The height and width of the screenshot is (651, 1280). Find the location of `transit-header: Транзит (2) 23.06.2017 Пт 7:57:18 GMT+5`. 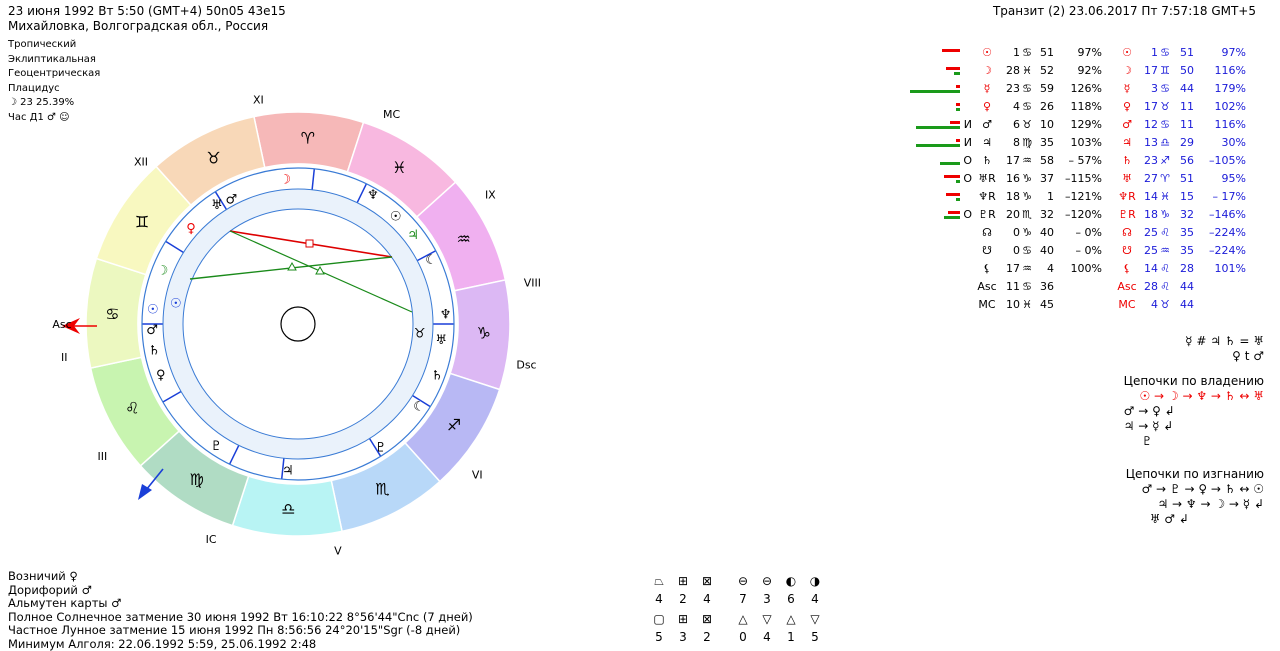

transit-header: Транзит (2) 23.06.2017 Пт 7:57:18 GMT+5 is located at coordinates (1124, 11).